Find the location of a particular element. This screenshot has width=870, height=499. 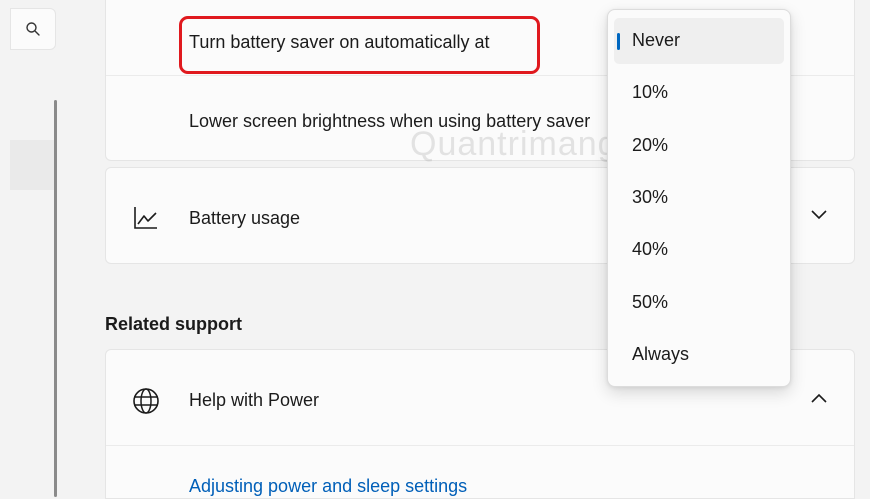

divider is located at coordinates (480, 445).